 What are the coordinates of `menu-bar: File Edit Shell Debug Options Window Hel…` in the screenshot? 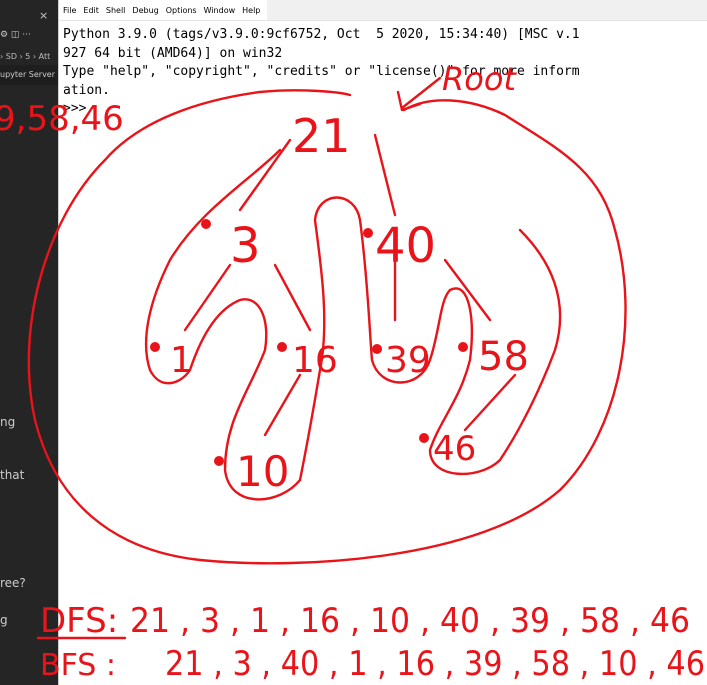 It's located at (383, 10).